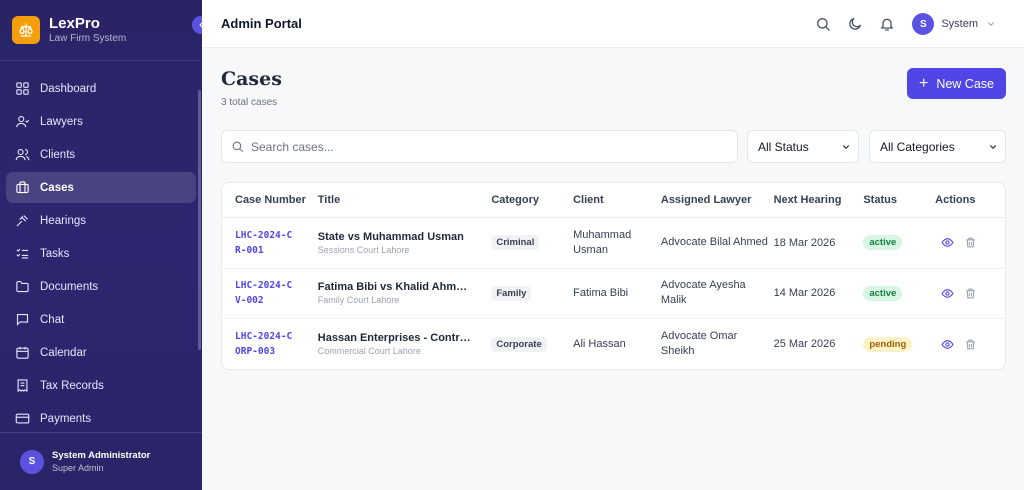 This screenshot has width=1024, height=490. Describe the element at coordinates (66, 418) in the screenshot. I see `sidebar-item-label: Payments` at that location.